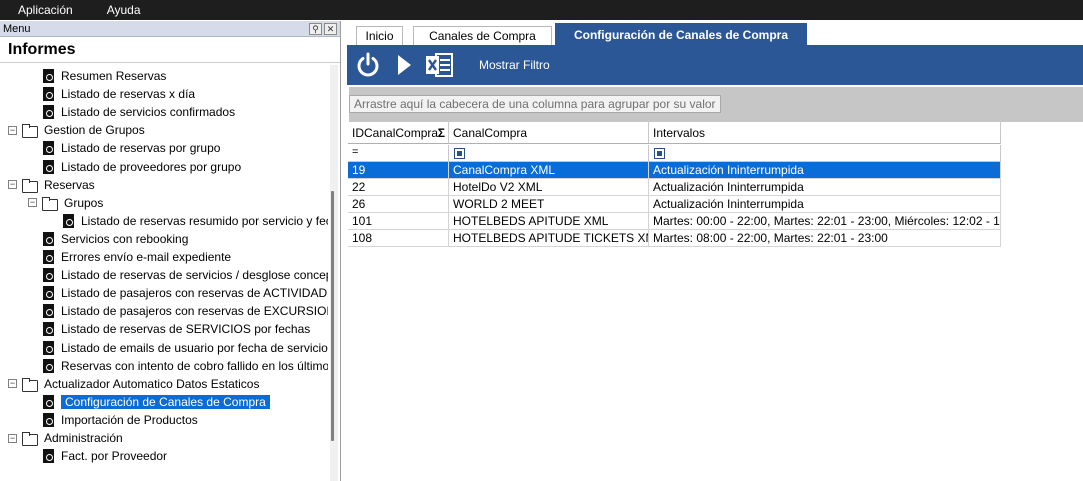 The height and width of the screenshot is (481, 1083). What do you see at coordinates (514, 65) in the screenshot?
I see `show-filter-button: Mostrar Filtro` at bounding box center [514, 65].